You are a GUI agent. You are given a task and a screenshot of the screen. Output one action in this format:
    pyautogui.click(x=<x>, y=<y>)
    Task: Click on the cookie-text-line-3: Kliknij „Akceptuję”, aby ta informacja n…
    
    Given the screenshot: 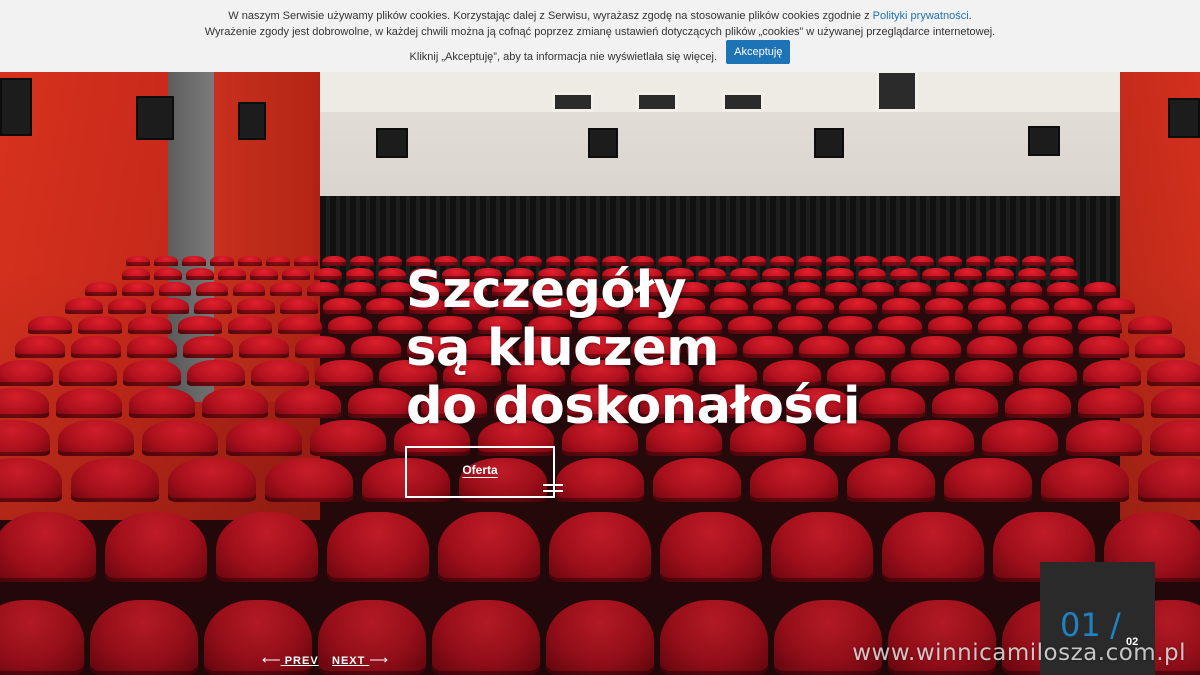 What is the action you would take?
    pyautogui.click(x=600, y=54)
    